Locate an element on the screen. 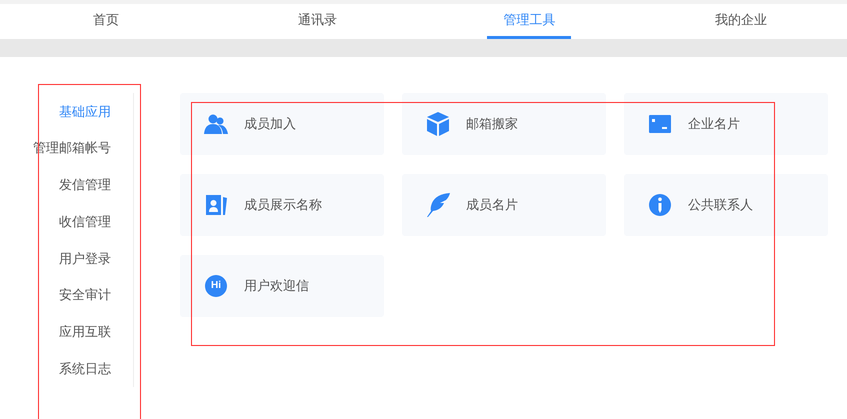 The image size is (847, 419). sidebar-item: 安全审计 is located at coordinates (85, 295).